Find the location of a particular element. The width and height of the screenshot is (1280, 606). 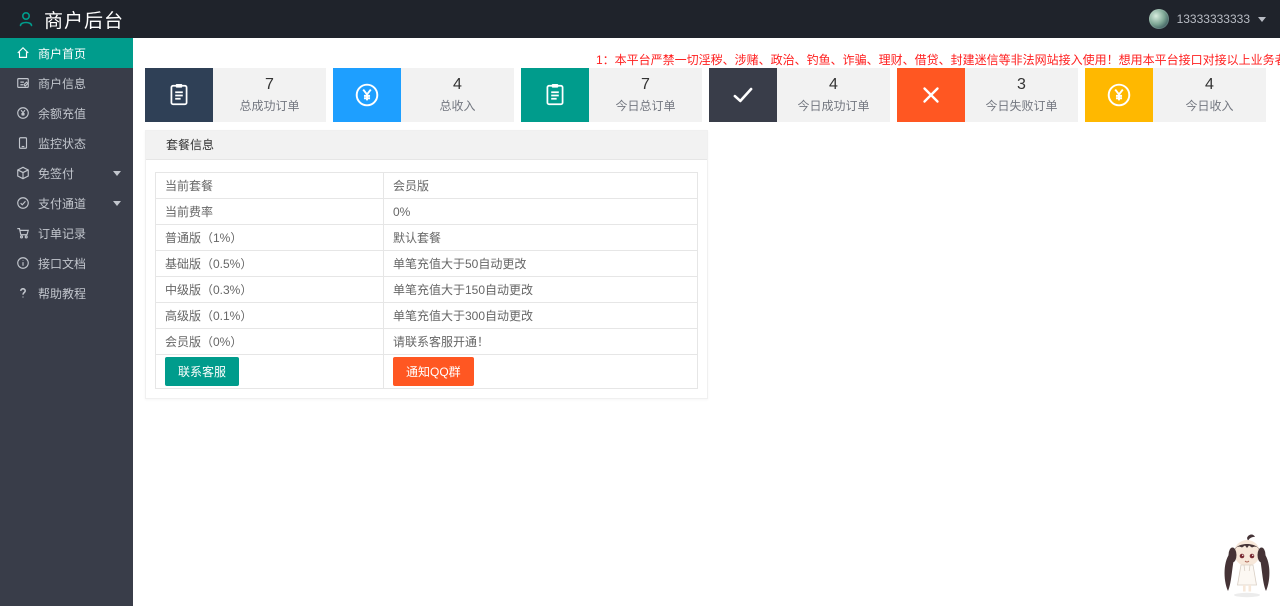

row-label: 当前套餐 is located at coordinates (269, 185).